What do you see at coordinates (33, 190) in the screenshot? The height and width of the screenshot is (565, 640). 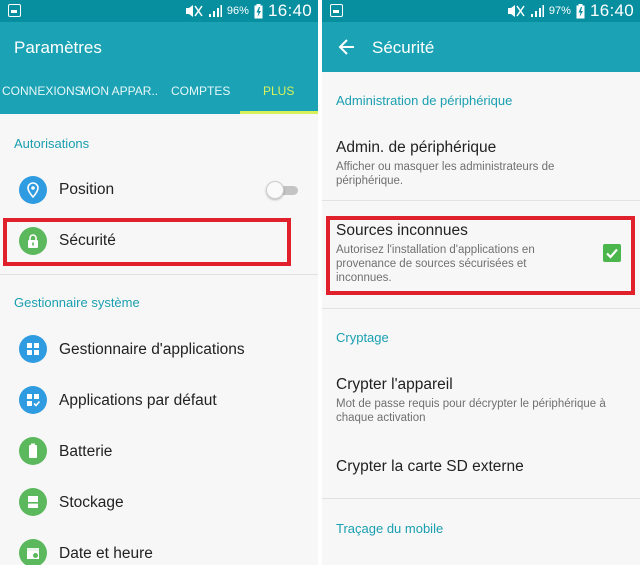 I see `location-pin-icon` at bounding box center [33, 190].